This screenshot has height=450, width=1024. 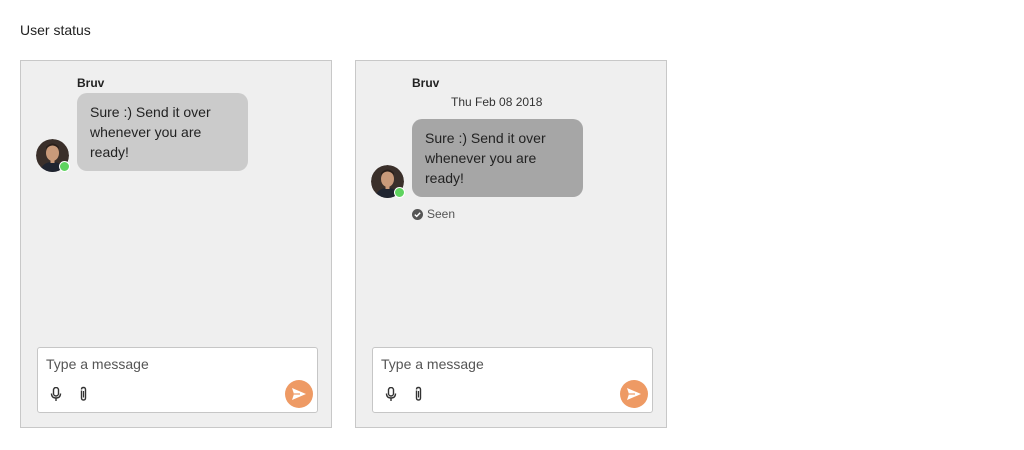 What do you see at coordinates (441, 214) in the screenshot?
I see `seen-label: Seen` at bounding box center [441, 214].